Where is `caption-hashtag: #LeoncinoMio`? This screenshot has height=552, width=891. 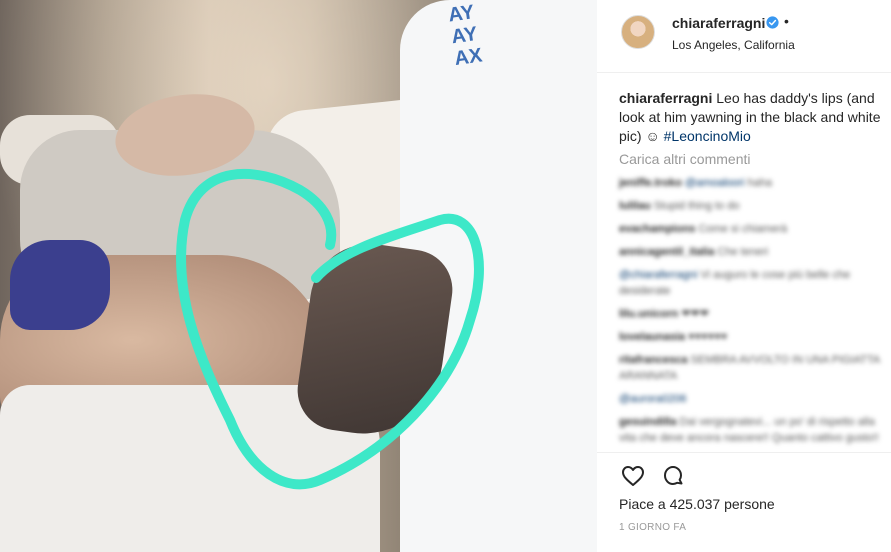
caption-hashtag: #LeoncinoMio is located at coordinates (707, 136).